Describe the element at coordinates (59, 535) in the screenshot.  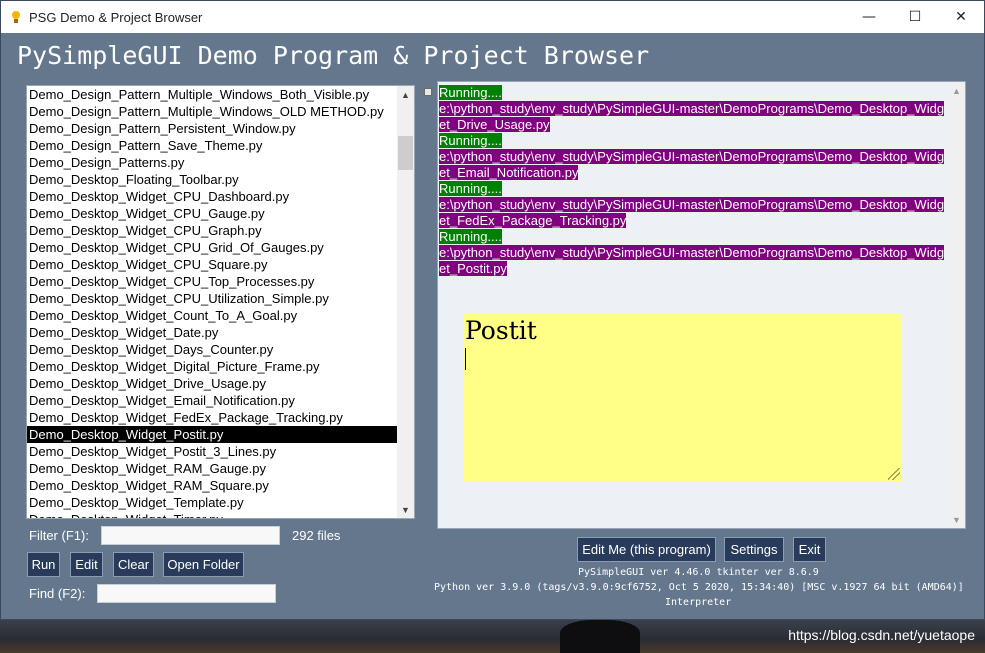
I see `filter-label: Filter (F1):` at that location.